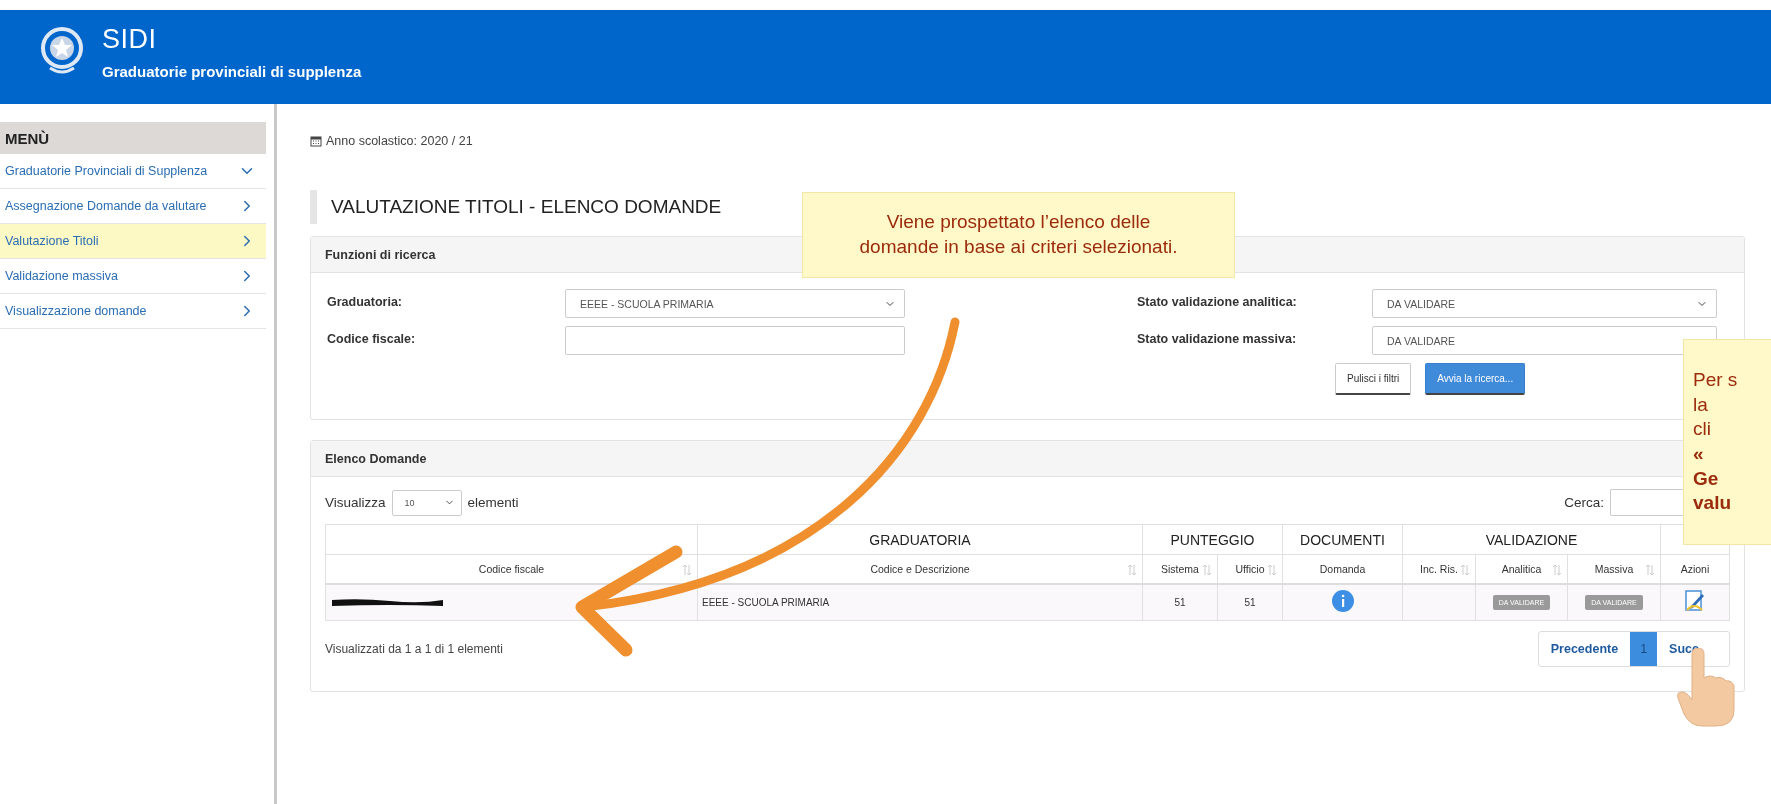  Describe the element at coordinates (1700, 404) in the screenshot. I see `callout-text: la` at that location.